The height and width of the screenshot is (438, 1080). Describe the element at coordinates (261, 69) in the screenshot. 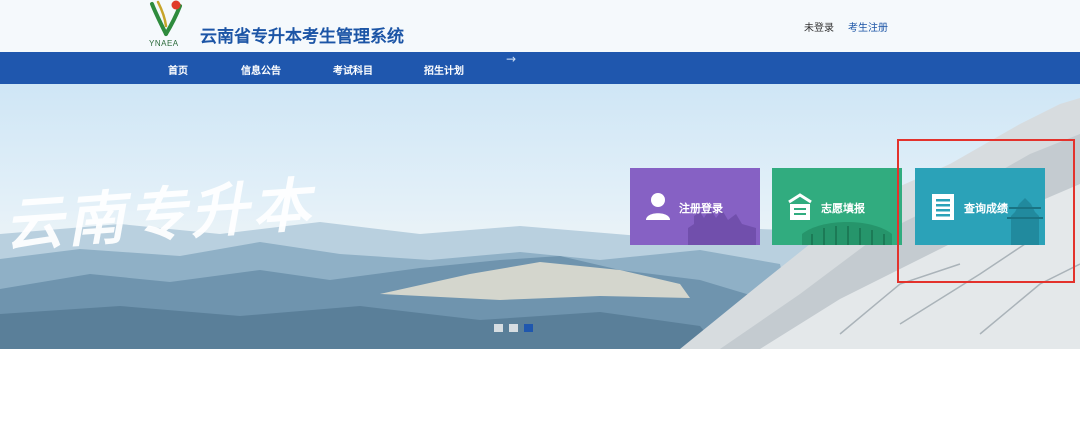

I see `nav-item-announcements: 信息公告` at that location.